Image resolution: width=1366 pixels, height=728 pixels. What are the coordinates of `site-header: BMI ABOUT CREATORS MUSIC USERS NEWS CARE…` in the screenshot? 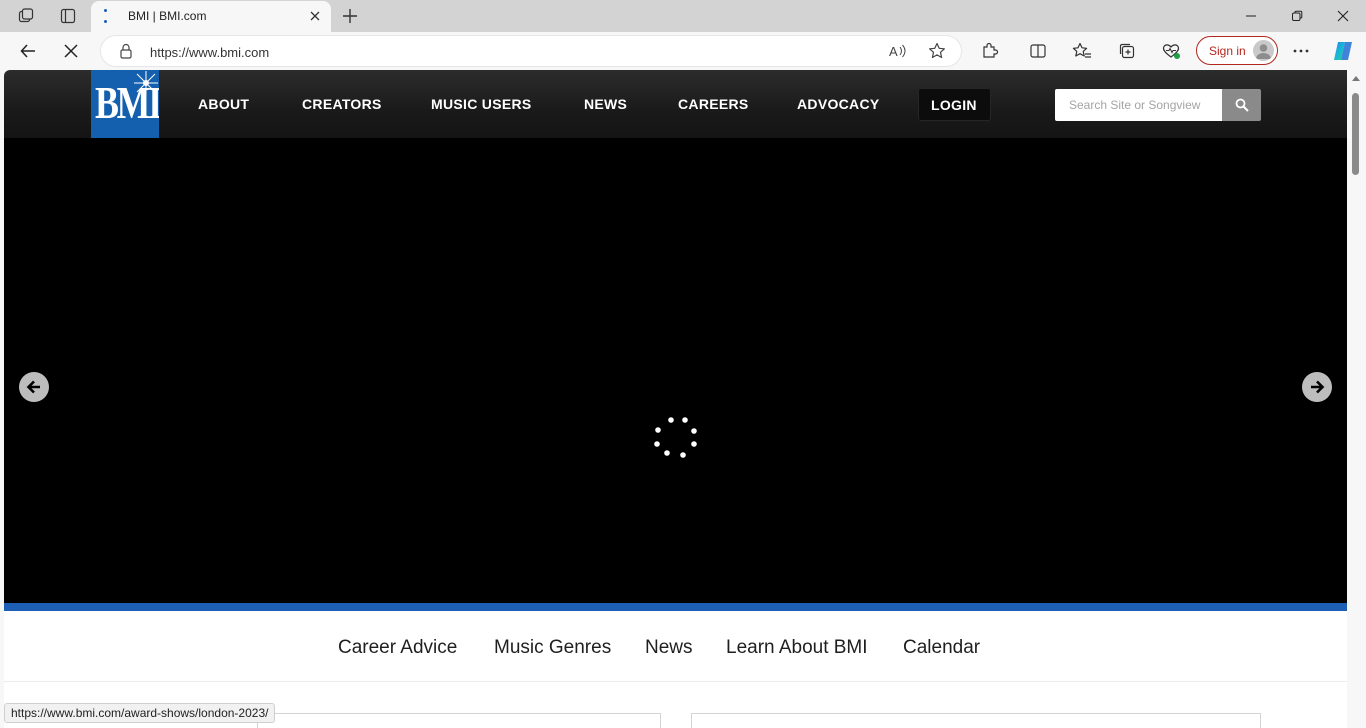 It's located at (675, 104).